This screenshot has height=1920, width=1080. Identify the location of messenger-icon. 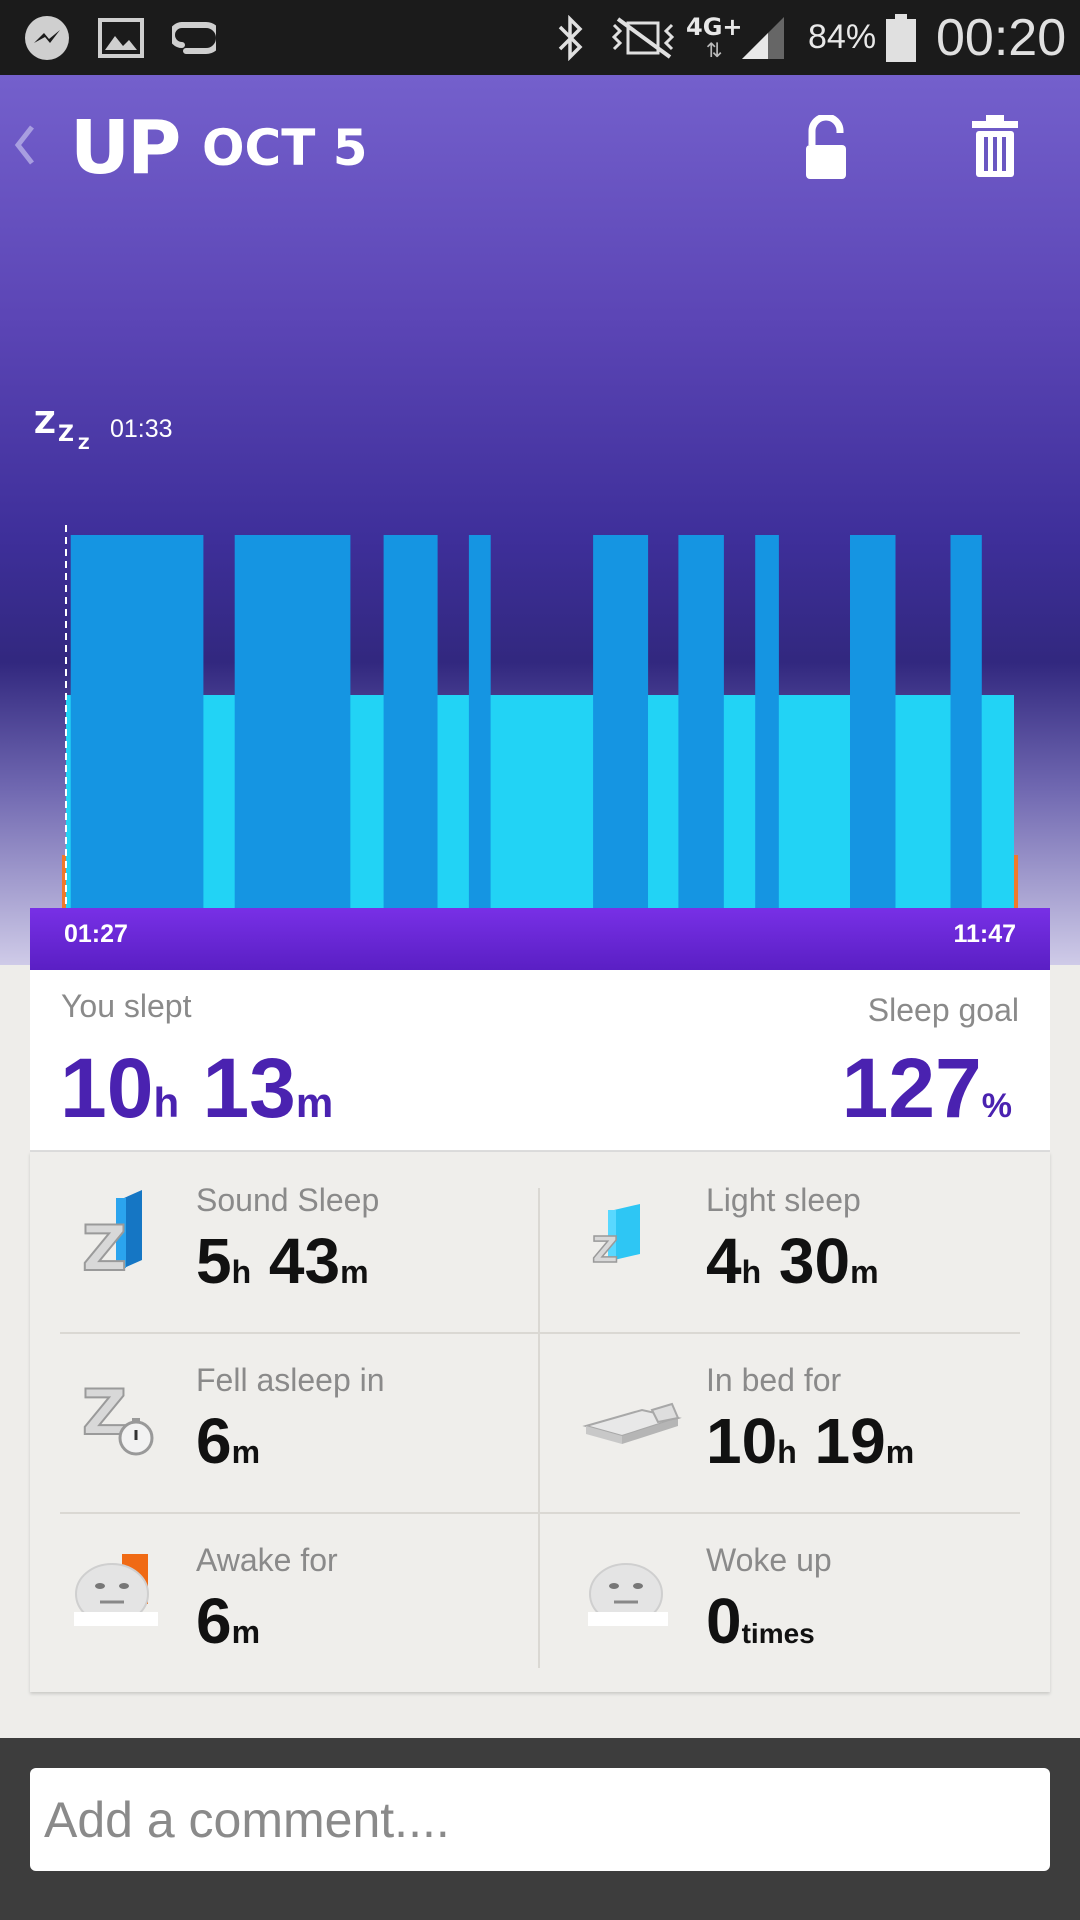
(47, 37).